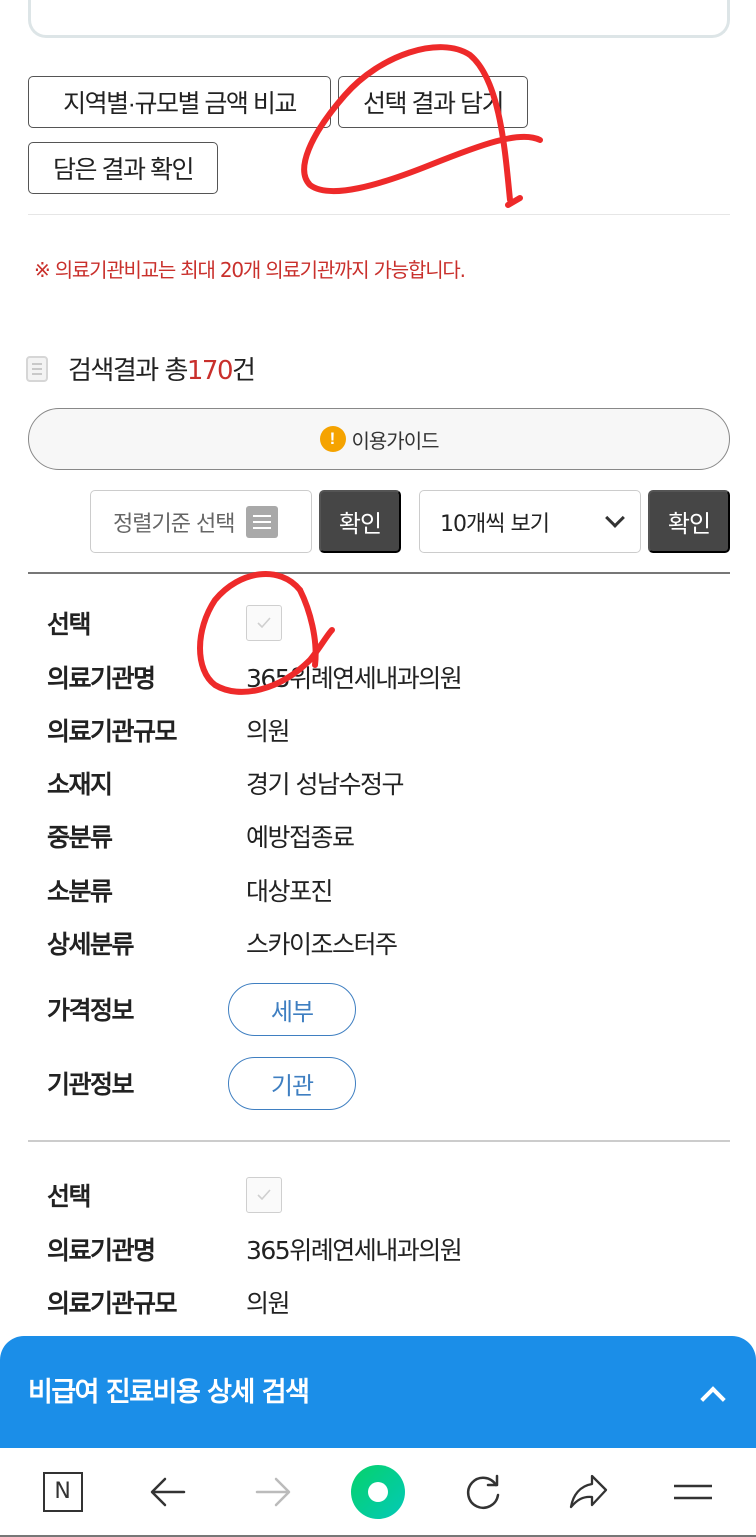  I want to click on location: 경기 성남수정구, so click(325, 784).